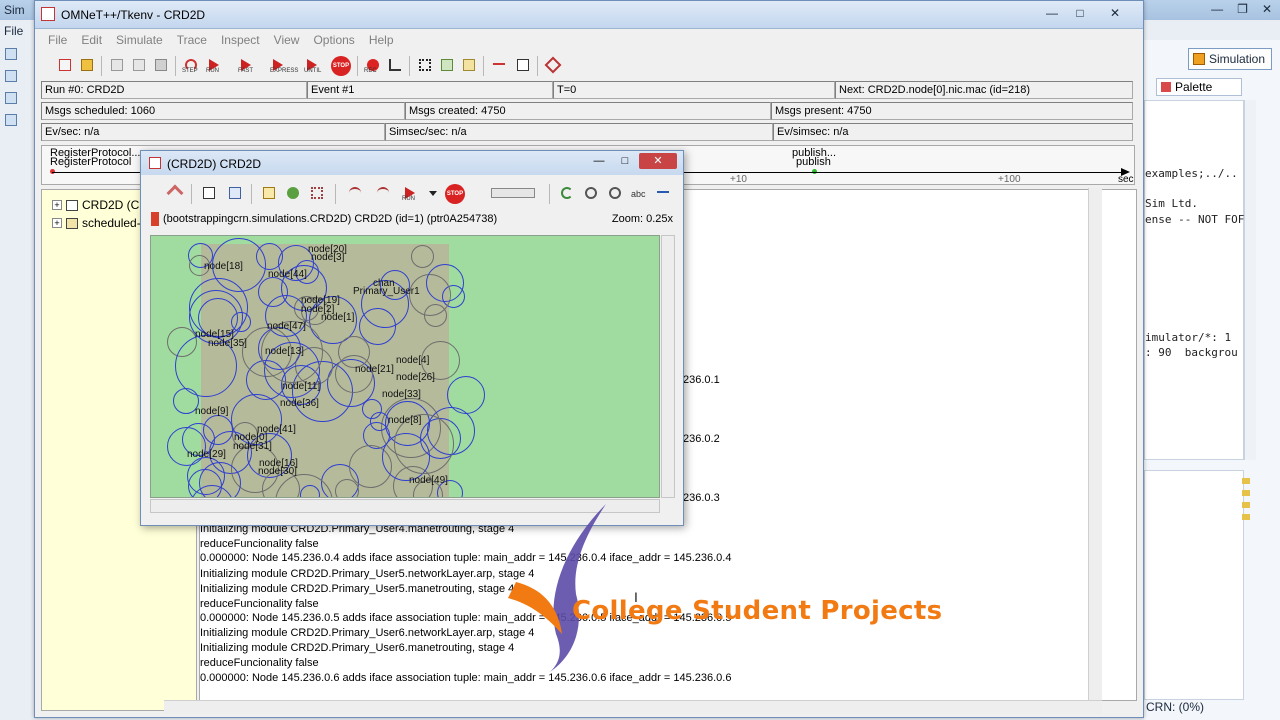  I want to click on palette-tab: Palette, so click(1199, 87).